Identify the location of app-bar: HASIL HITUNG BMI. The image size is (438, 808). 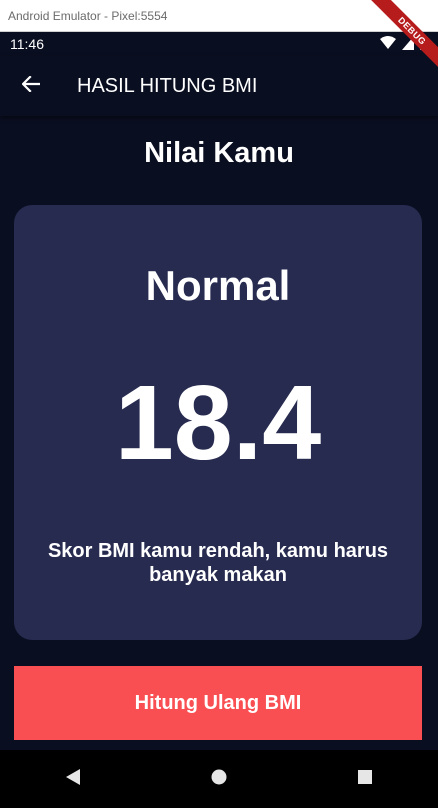
(219, 86).